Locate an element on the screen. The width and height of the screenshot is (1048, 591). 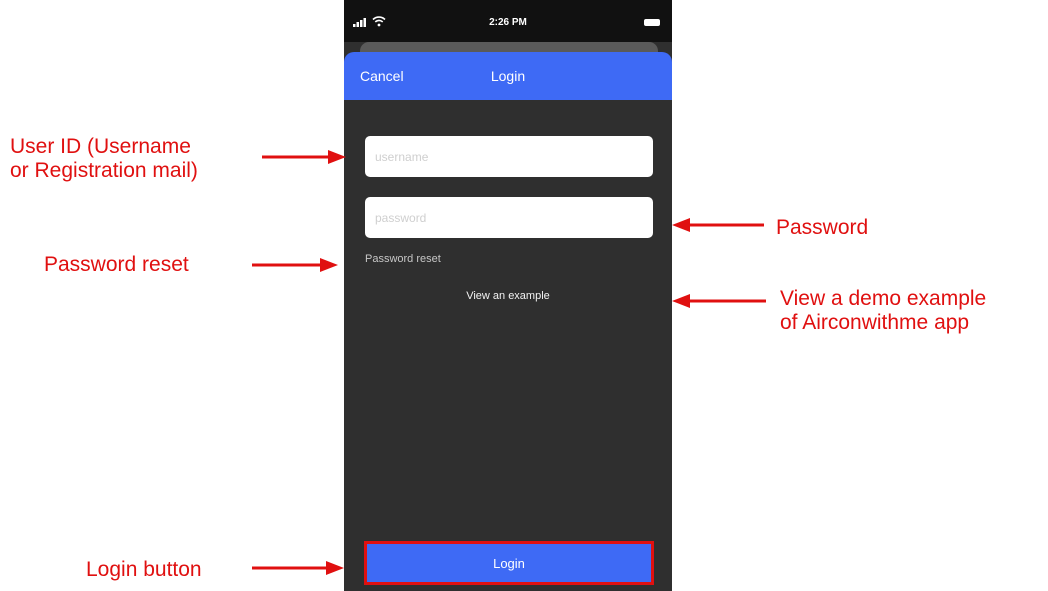
status-bar: 2:26 PM is located at coordinates (508, 21).